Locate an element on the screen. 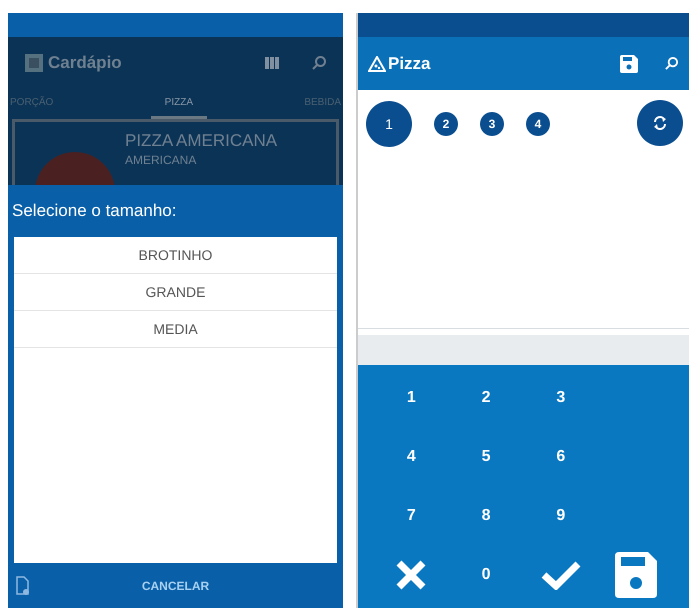 The height and width of the screenshot is (608, 689). option-item: BROTINHO is located at coordinates (175, 255).